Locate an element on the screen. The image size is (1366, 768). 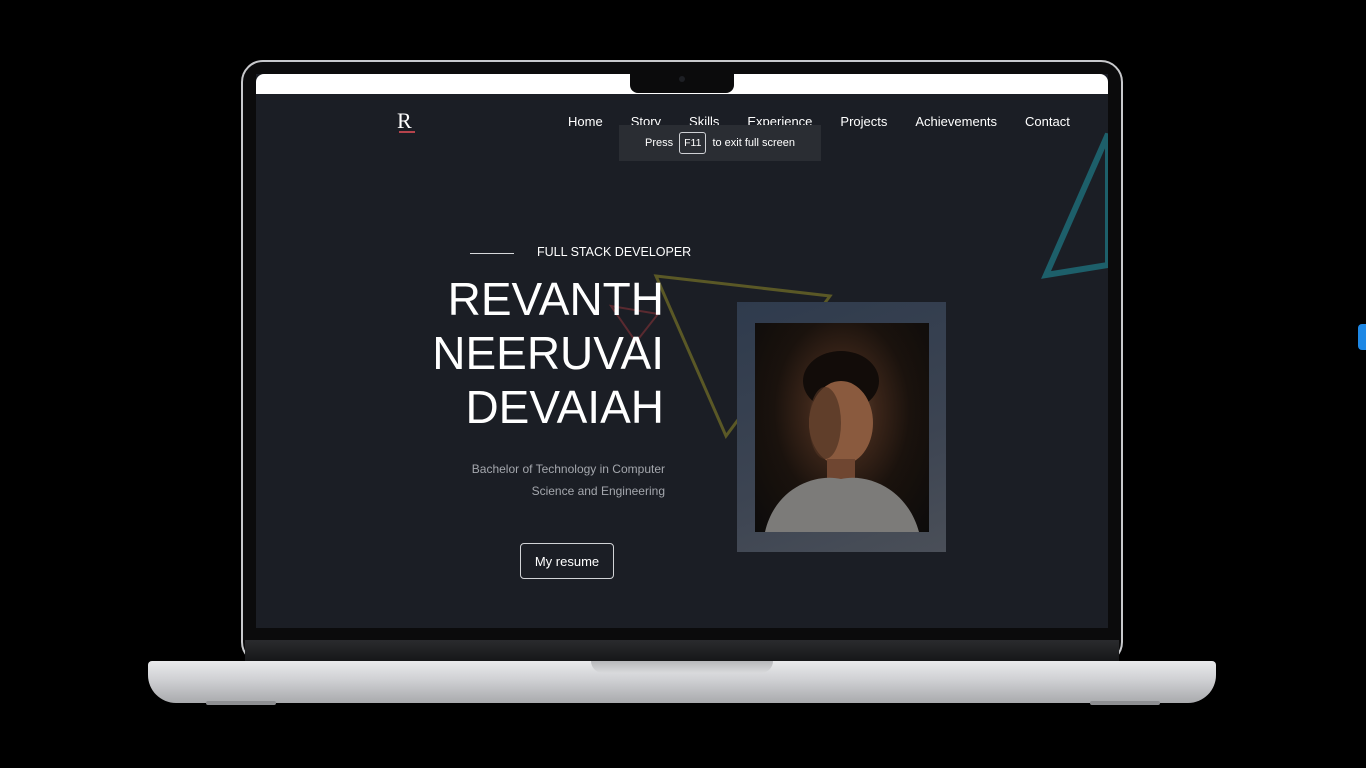
role-divider is located at coordinates (492, 253).